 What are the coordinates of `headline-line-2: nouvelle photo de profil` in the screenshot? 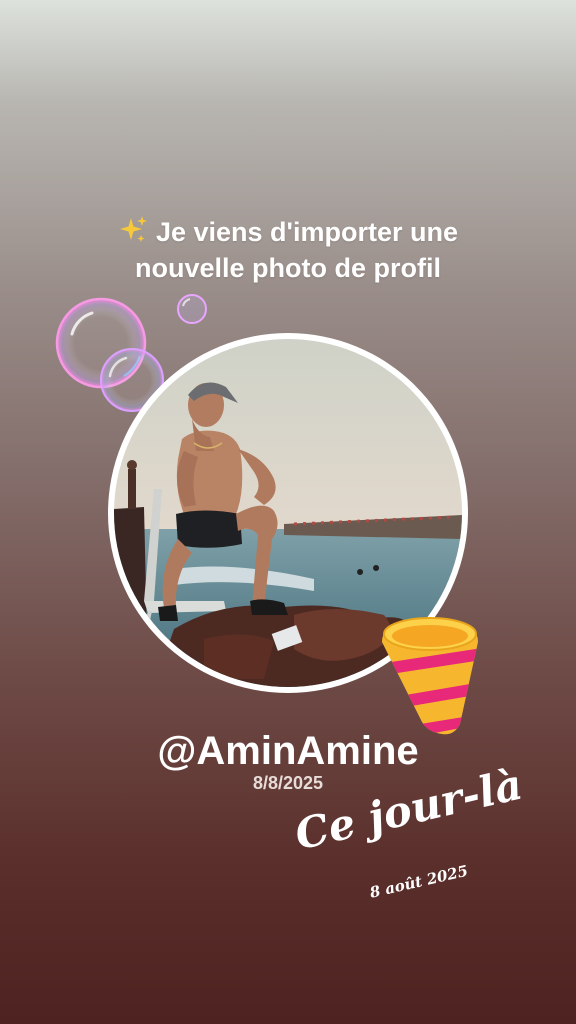 It's located at (288, 268).